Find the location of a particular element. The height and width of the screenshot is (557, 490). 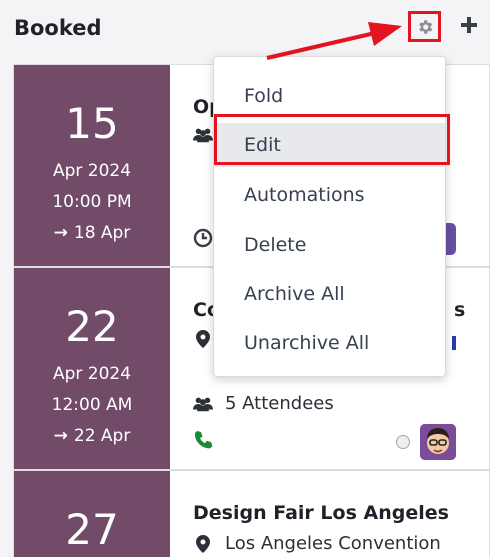

activity-line is located at coordinates (209, 440).